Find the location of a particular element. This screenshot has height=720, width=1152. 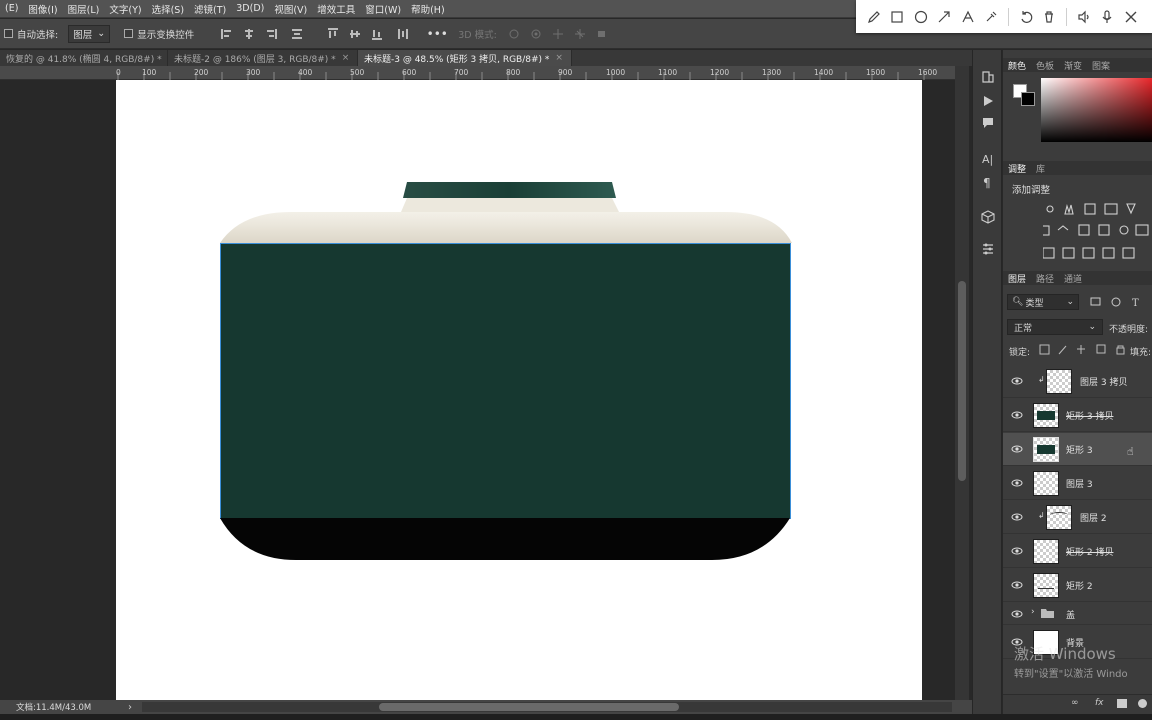

show-transform-checkbox is located at coordinates (129, 33).